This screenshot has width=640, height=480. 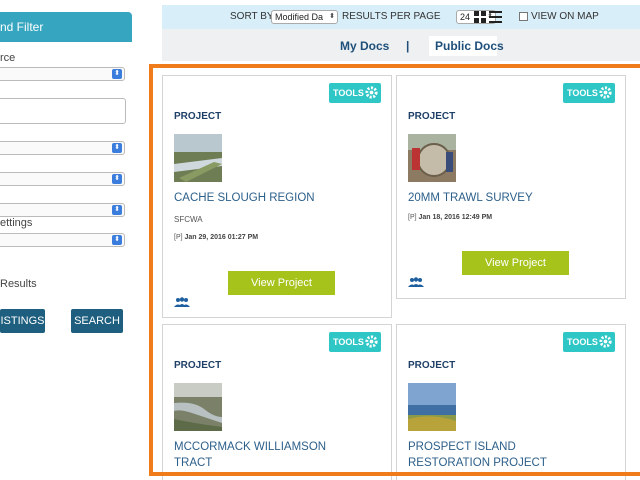 What do you see at coordinates (523, 16) in the screenshot?
I see `view-on-map-checkbox` at bounding box center [523, 16].